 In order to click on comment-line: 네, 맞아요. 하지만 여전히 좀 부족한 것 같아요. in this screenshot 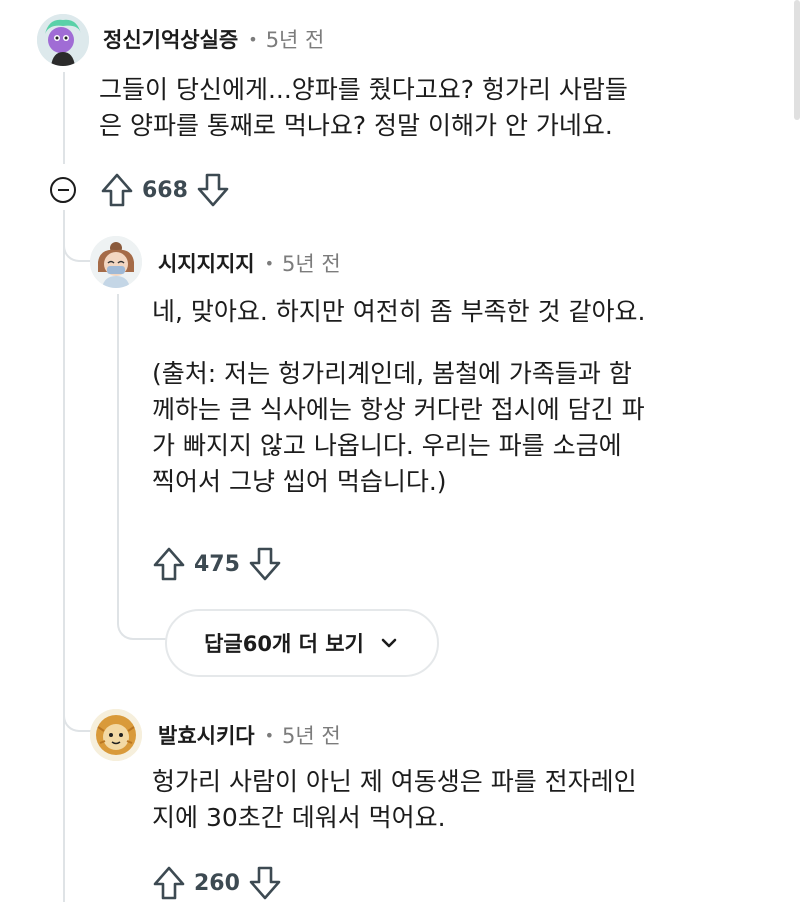, I will do `click(399, 311)`.